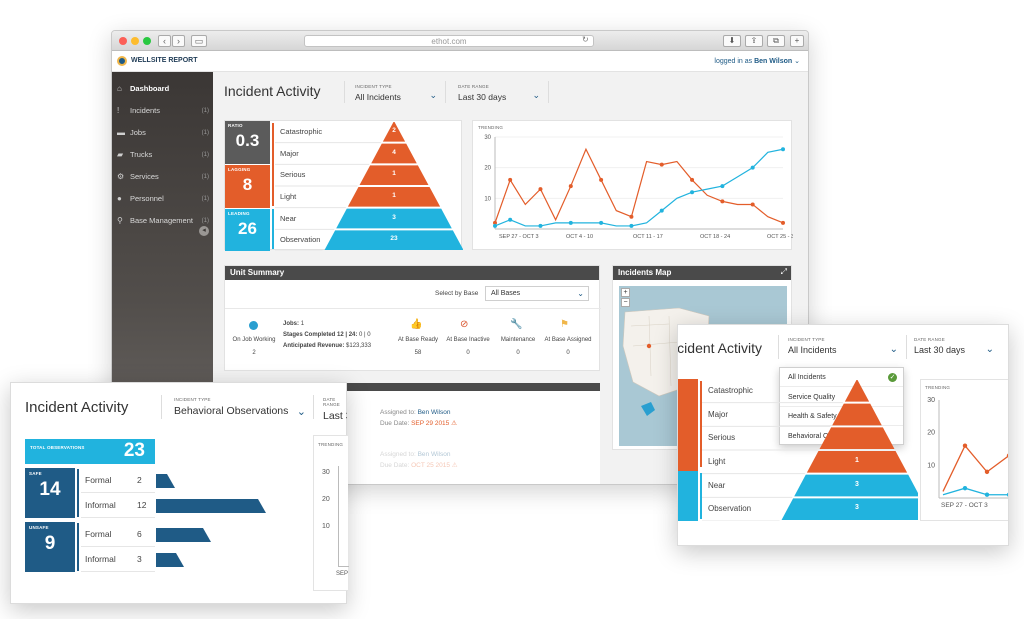 The width and height of the screenshot is (1024, 619). What do you see at coordinates (499, 93) in the screenshot?
I see `date-range-select: DATE RANGE Last 30 days ⌄` at bounding box center [499, 93].